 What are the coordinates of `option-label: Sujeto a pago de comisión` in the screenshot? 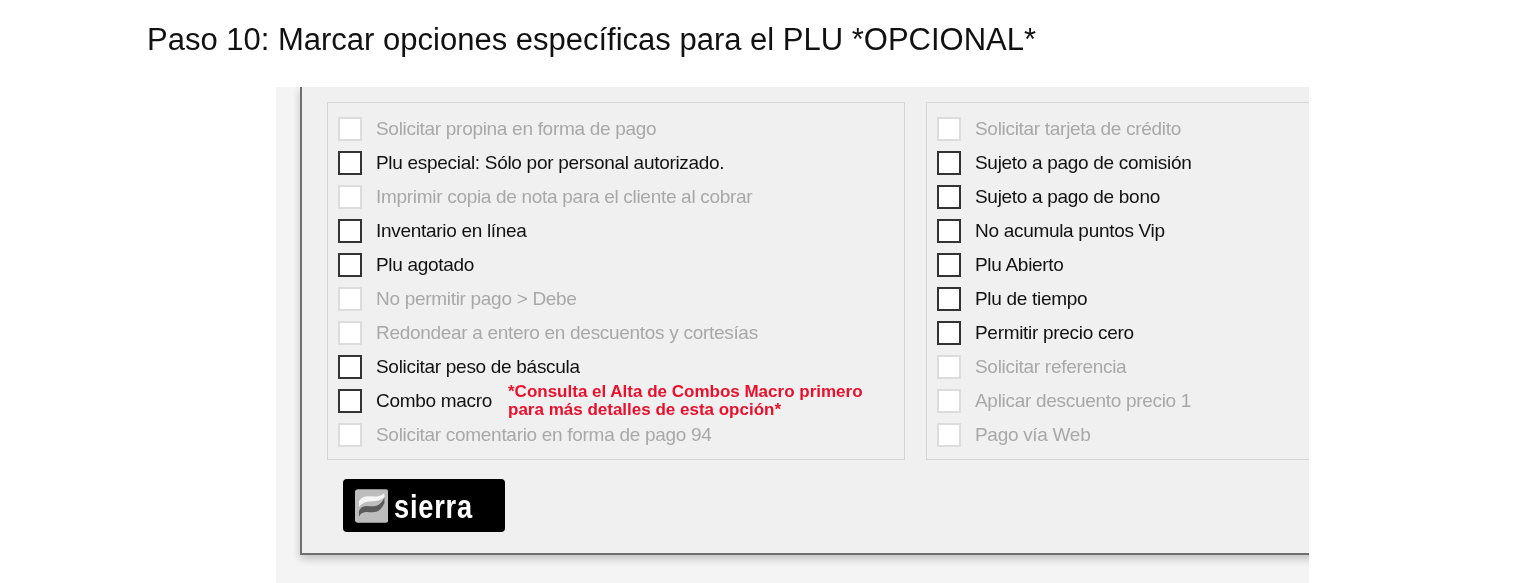 It's located at (1083, 162).